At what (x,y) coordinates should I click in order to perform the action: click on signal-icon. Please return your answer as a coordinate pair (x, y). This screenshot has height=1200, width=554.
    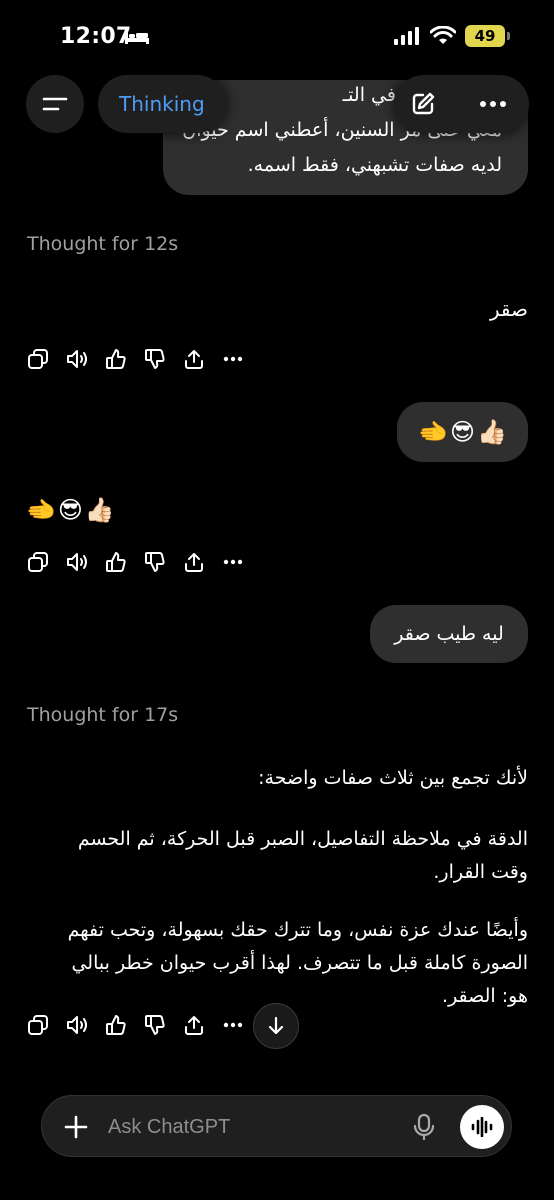
    Looking at the image, I should click on (406, 38).